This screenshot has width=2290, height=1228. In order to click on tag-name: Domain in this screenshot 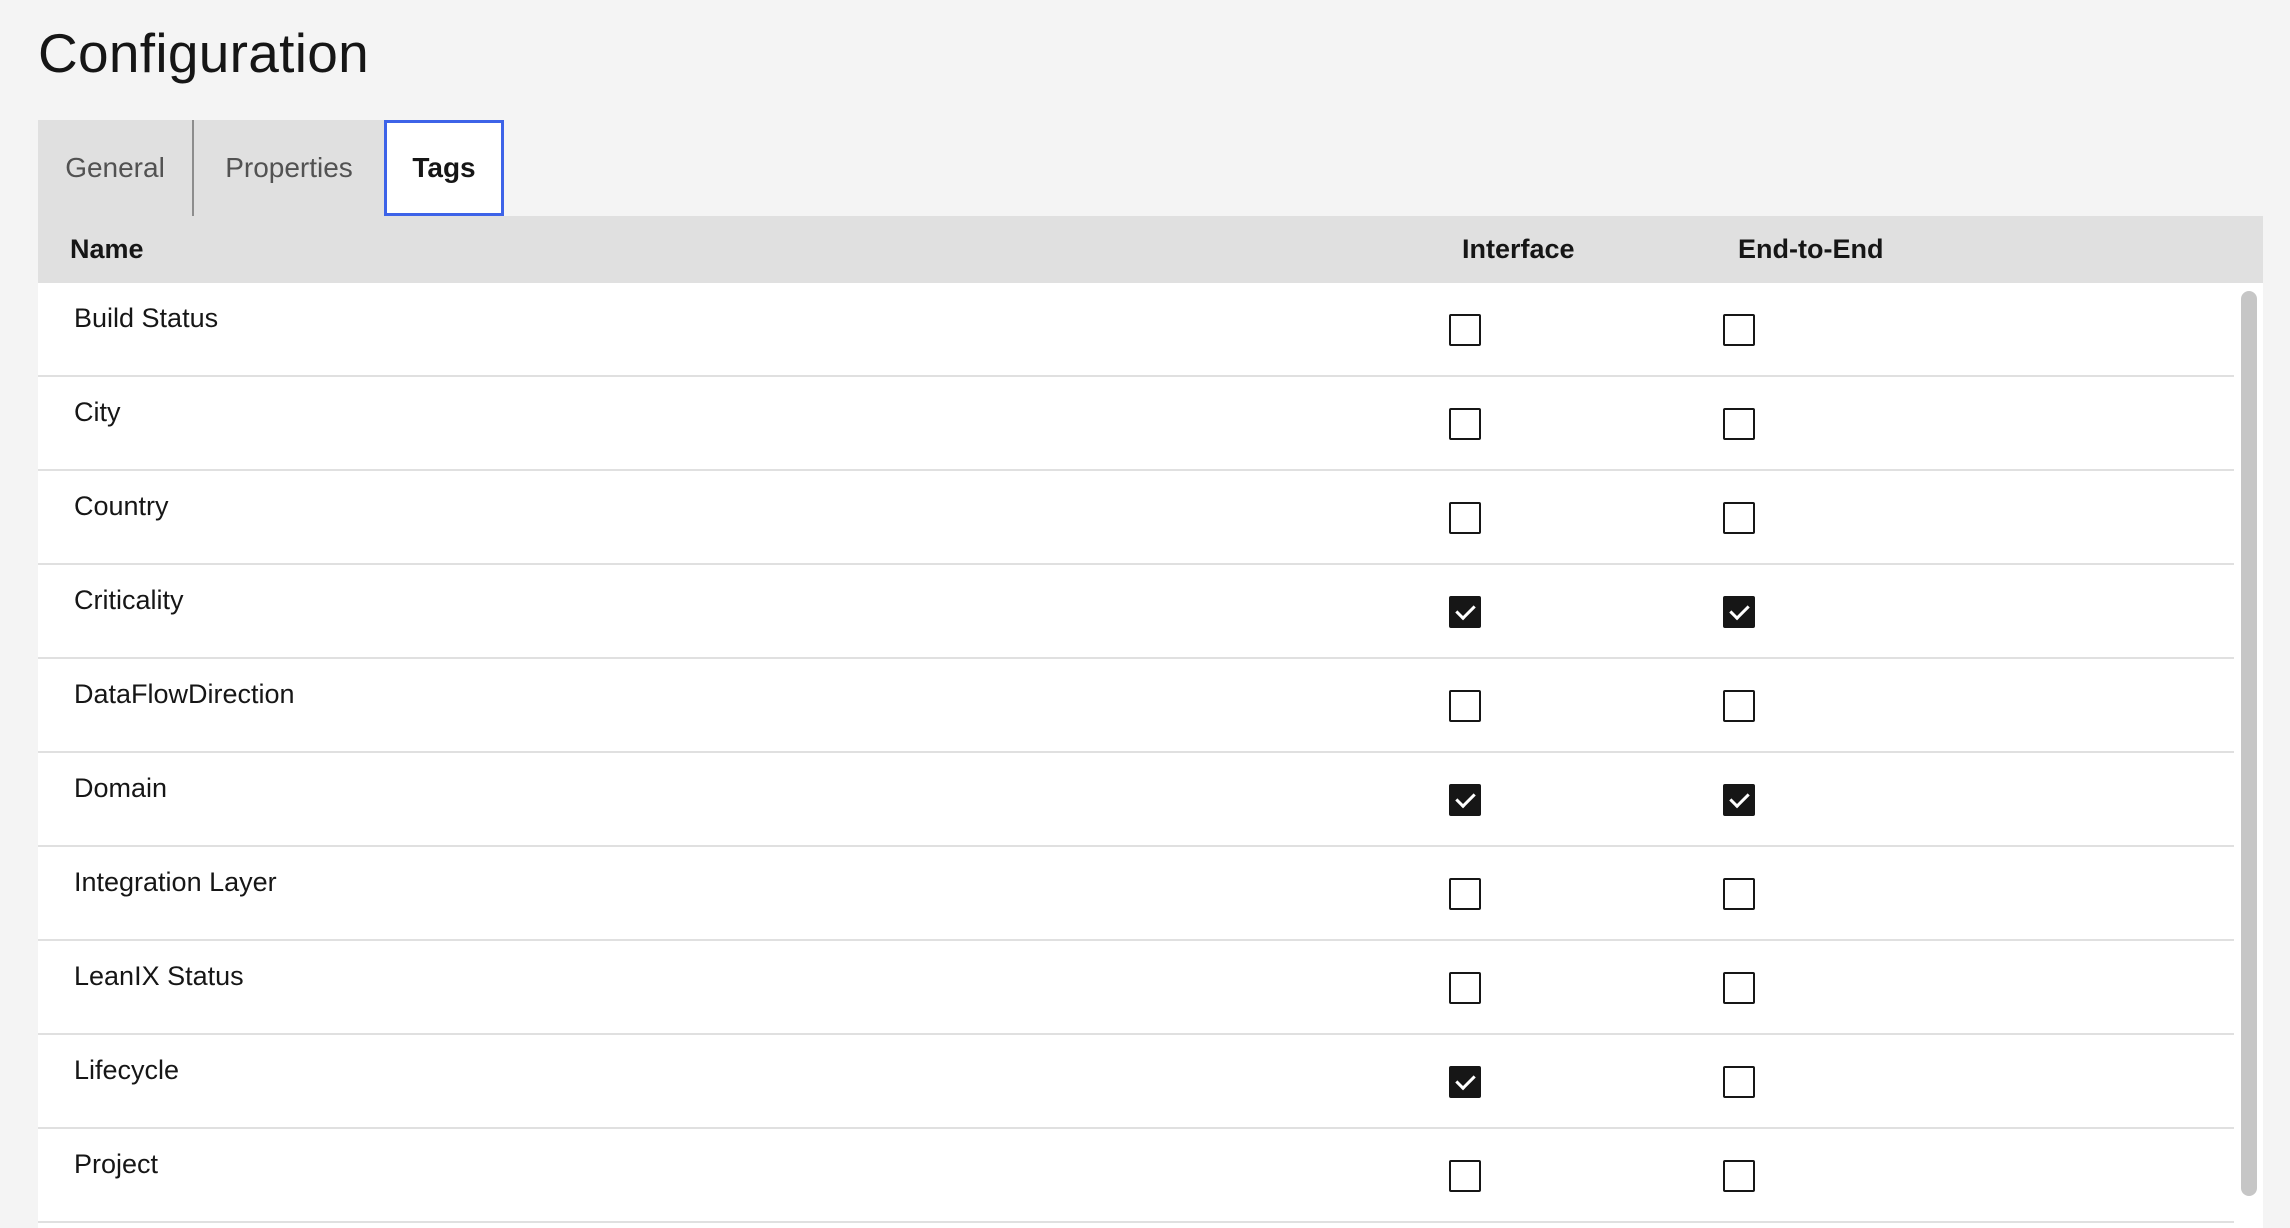, I will do `click(121, 788)`.